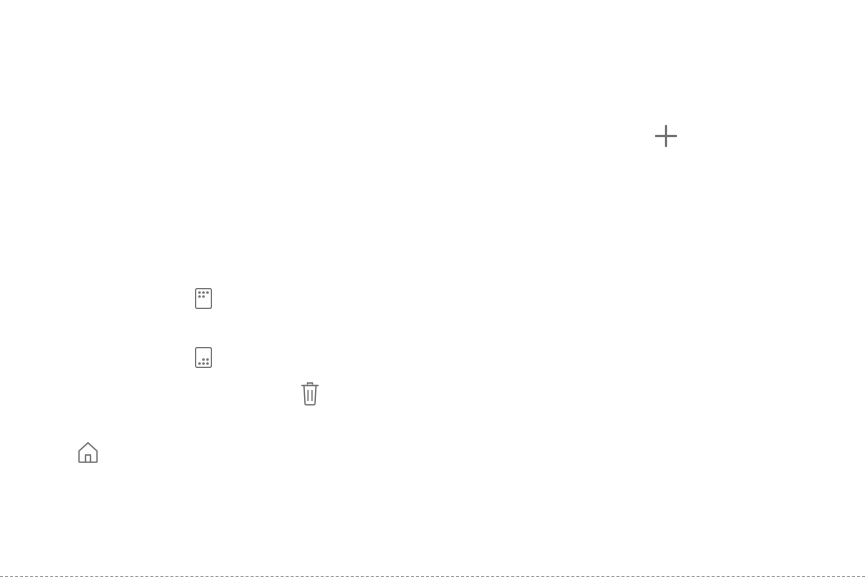 Image resolution: width=865 pixels, height=577 pixels. What do you see at coordinates (203, 298) in the screenshot?
I see `apps-screen-layout-top-icon` at bounding box center [203, 298].